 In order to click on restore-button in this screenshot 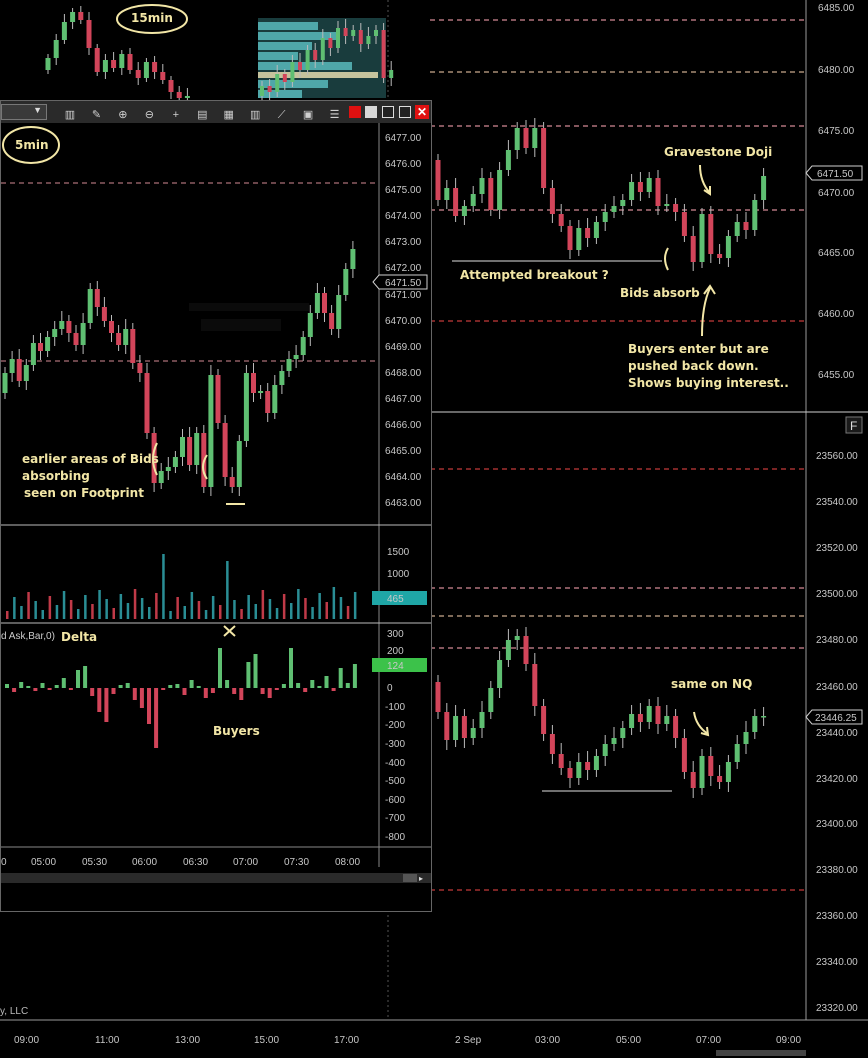, I will do `click(405, 112)`.